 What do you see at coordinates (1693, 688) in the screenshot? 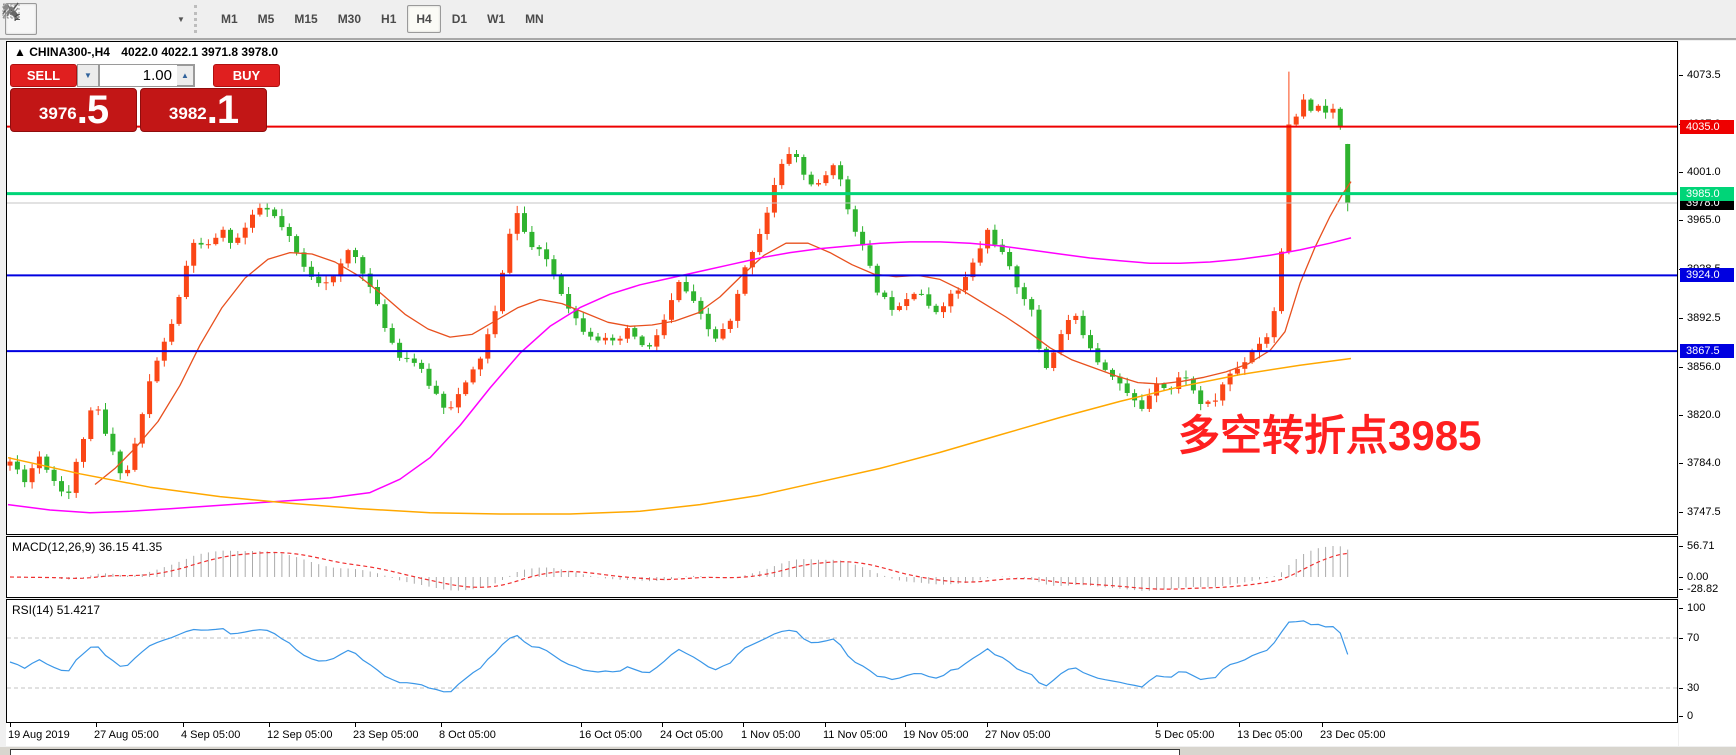
I see `rsi-tick-label: 30` at bounding box center [1693, 688].